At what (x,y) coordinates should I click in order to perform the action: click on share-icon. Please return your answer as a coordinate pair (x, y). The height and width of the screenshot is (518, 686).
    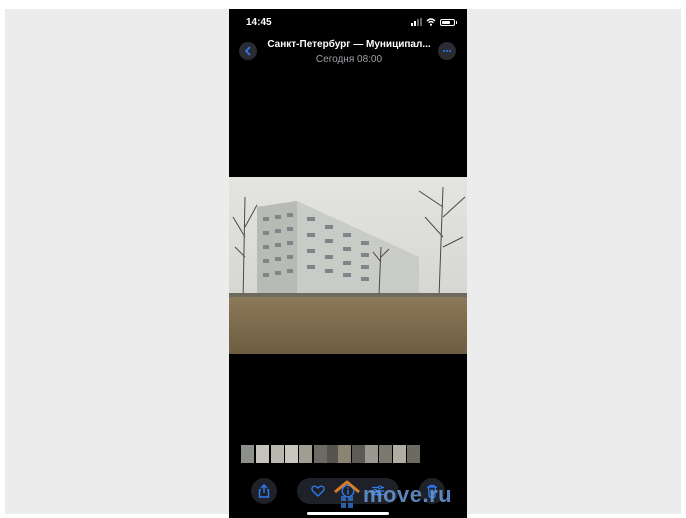
    Looking at the image, I should click on (264, 491).